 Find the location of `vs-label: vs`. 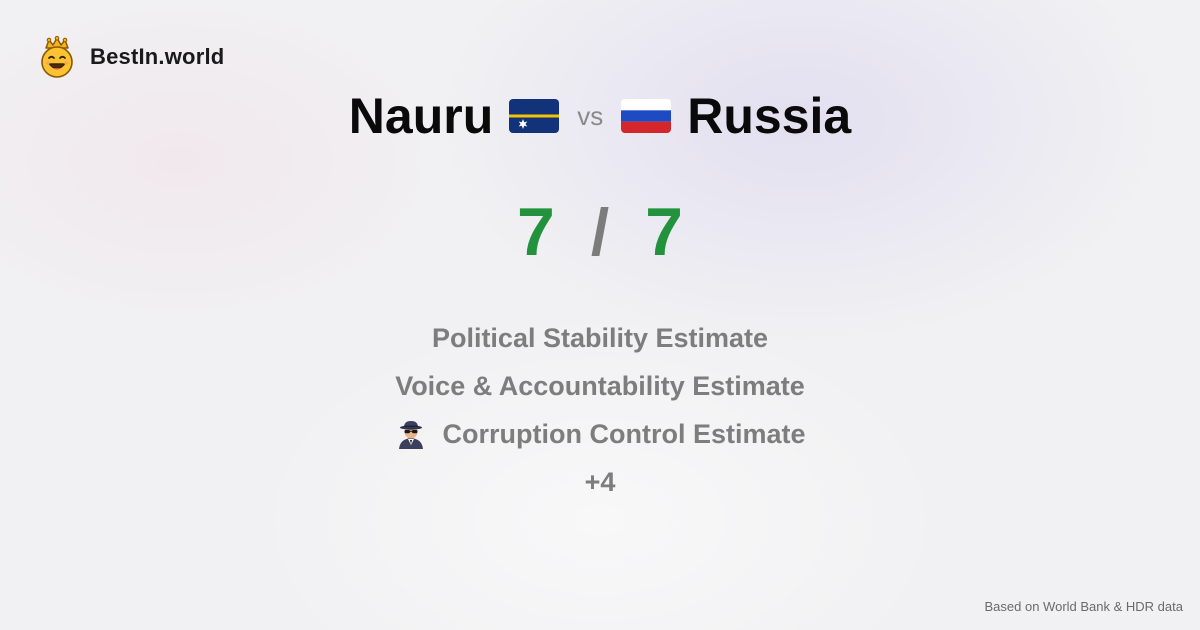

vs-label: vs is located at coordinates (590, 115).